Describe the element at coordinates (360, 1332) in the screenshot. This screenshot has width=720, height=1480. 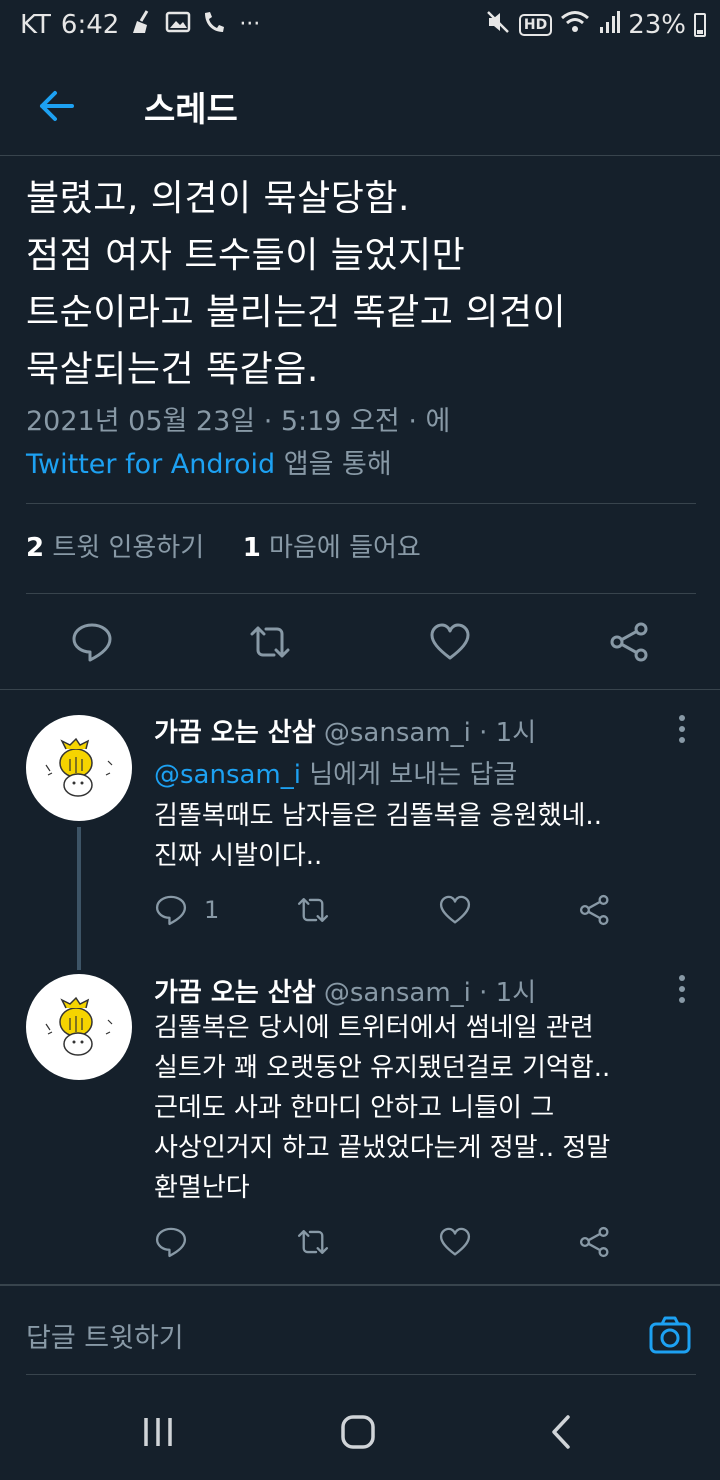
I see `reply-compose-bar: 답글 트윗하기` at that location.